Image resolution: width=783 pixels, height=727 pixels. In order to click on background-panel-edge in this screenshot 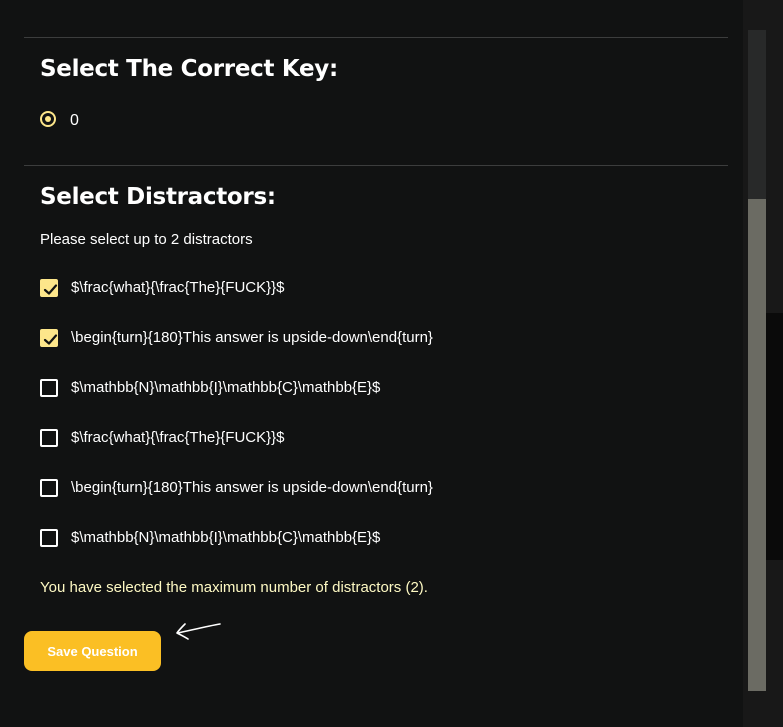, I will do `click(774, 436)`.